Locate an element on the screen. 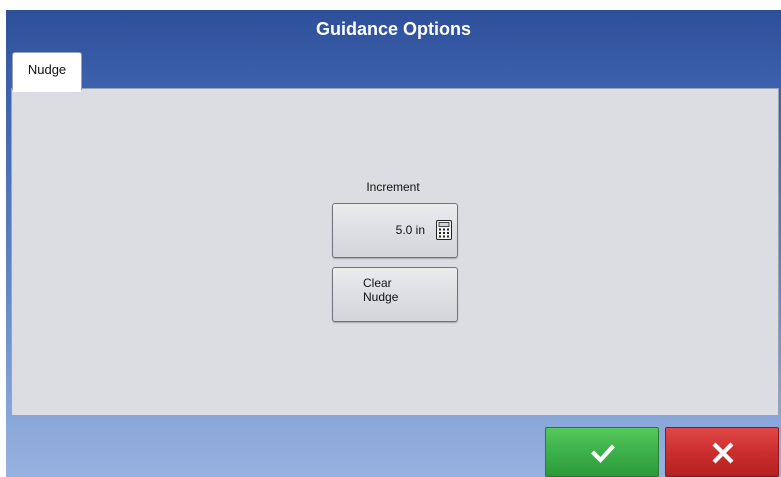  increment-button: 5.0 in is located at coordinates (395, 230).